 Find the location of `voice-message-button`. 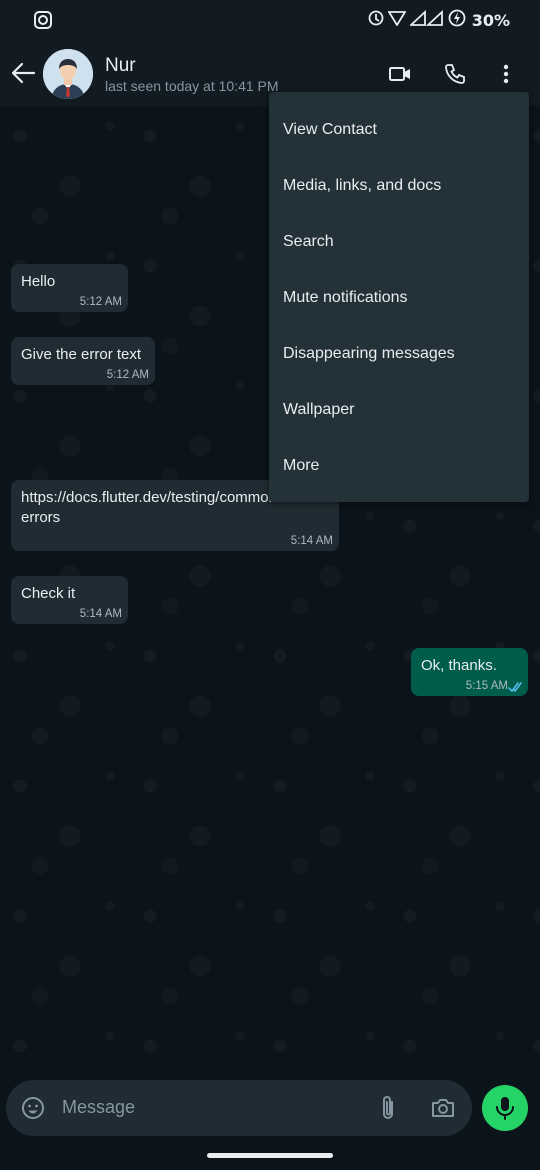

voice-message-button is located at coordinates (505, 1108).